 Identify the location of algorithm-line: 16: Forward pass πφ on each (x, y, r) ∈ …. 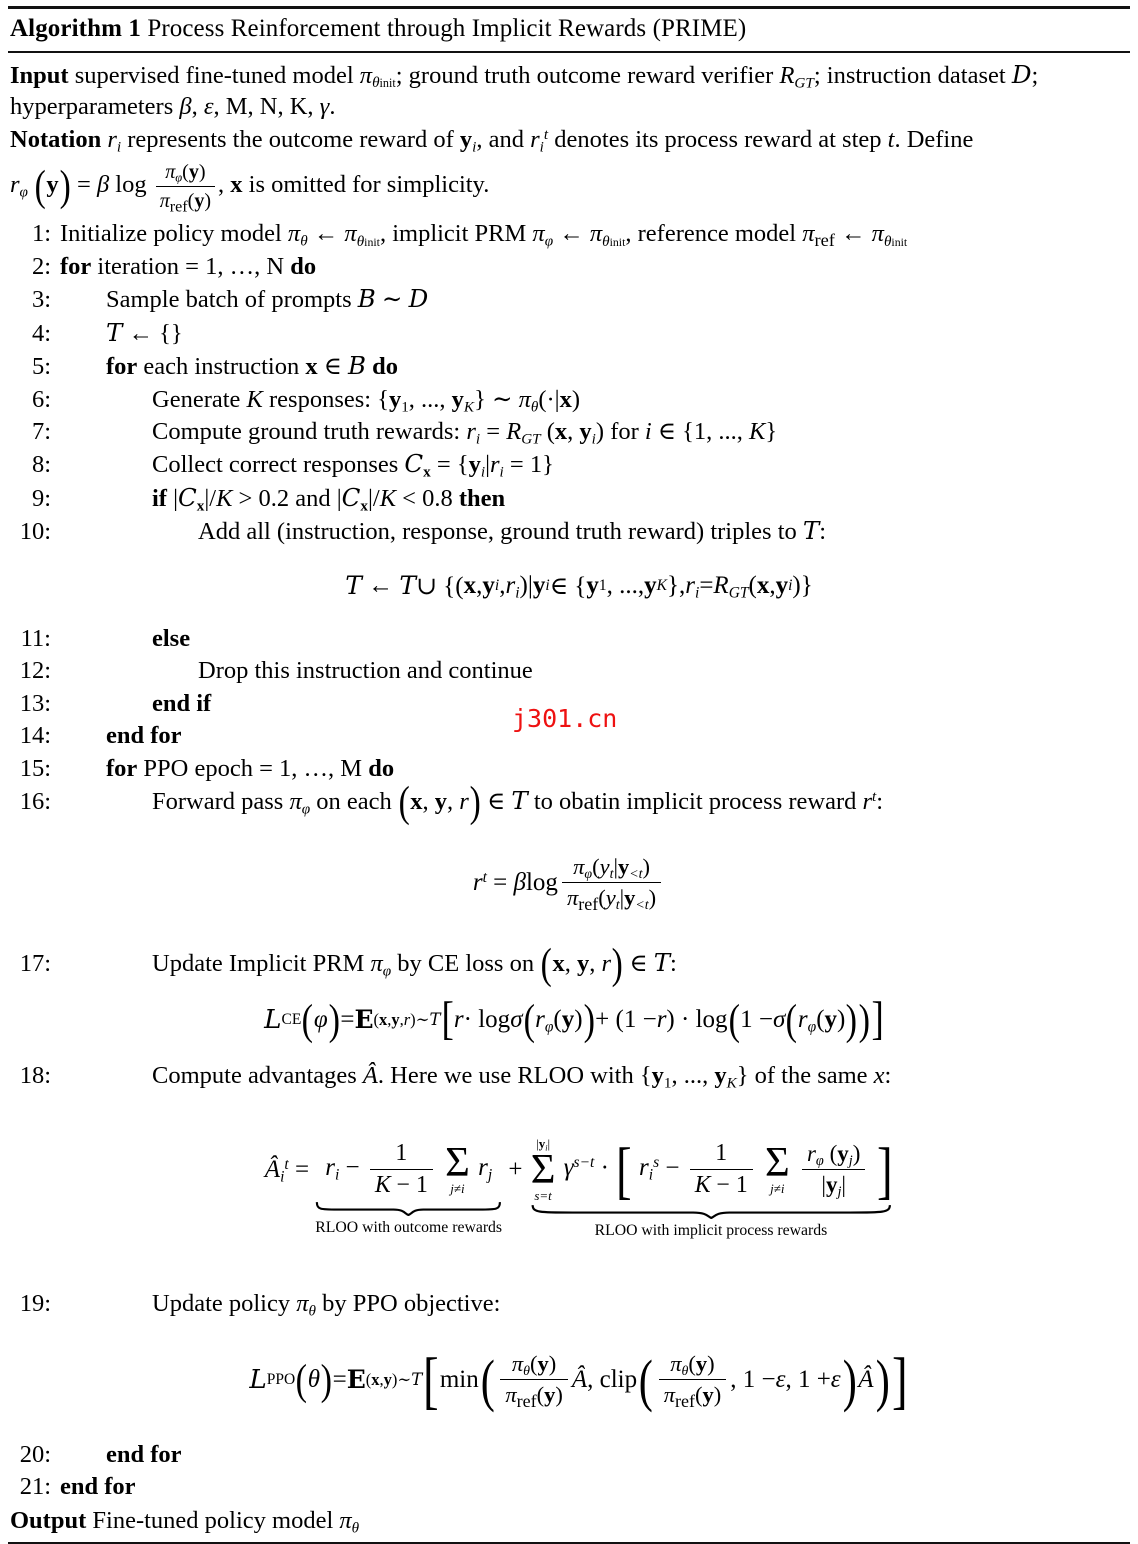
(569, 803).